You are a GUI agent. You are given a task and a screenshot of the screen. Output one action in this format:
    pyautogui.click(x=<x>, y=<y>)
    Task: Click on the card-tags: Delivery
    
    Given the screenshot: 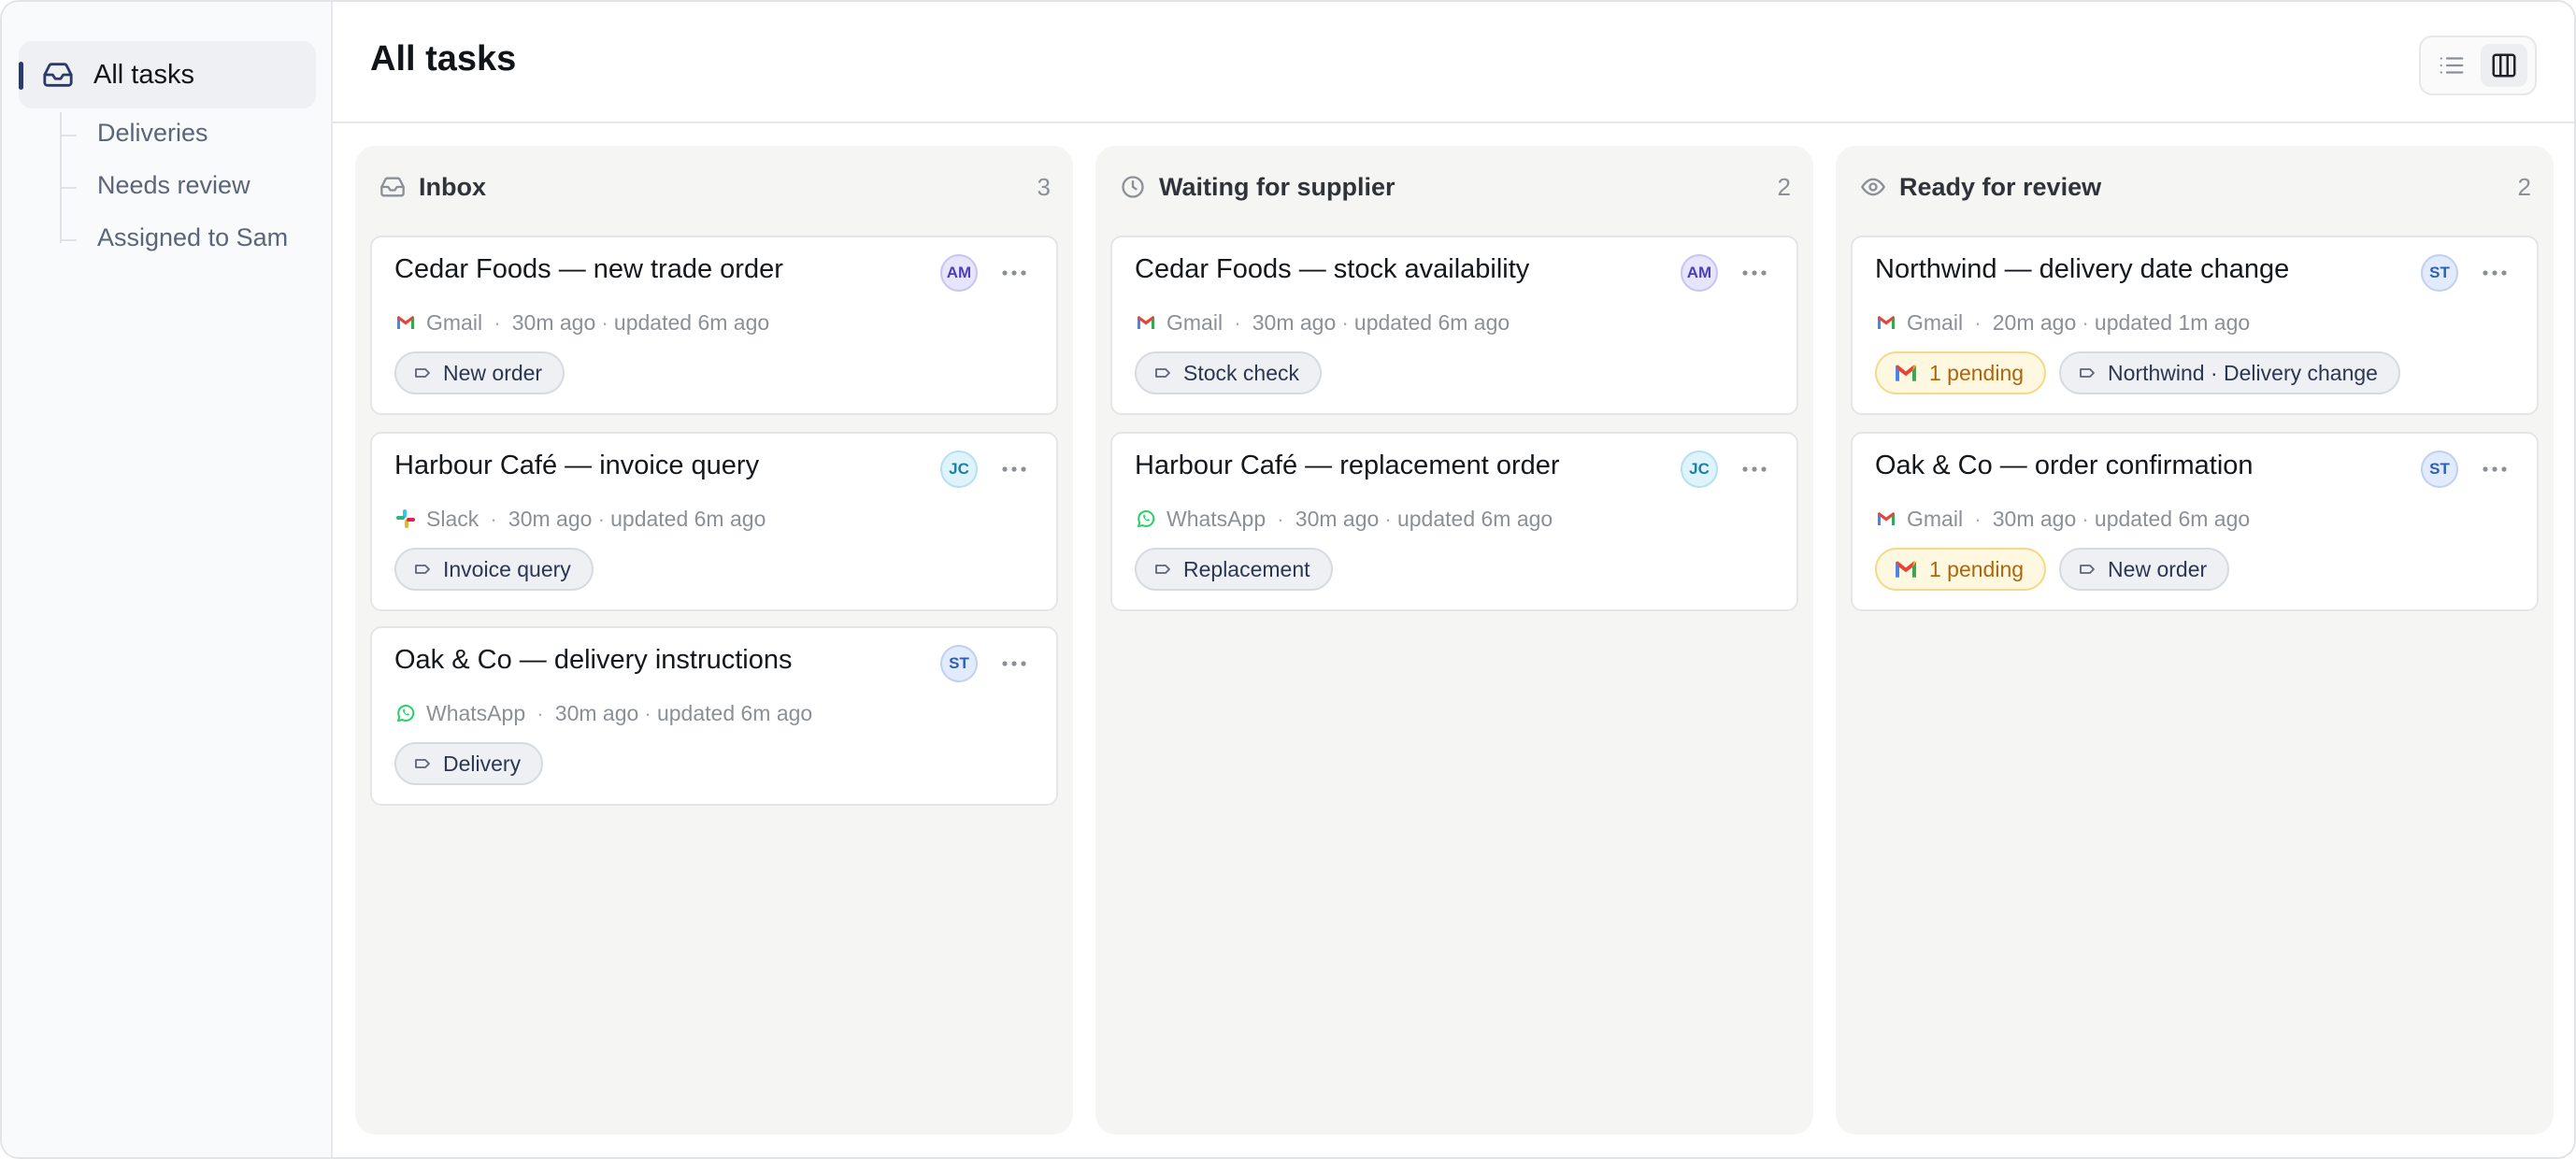 What is the action you would take?
    pyautogui.click(x=469, y=763)
    